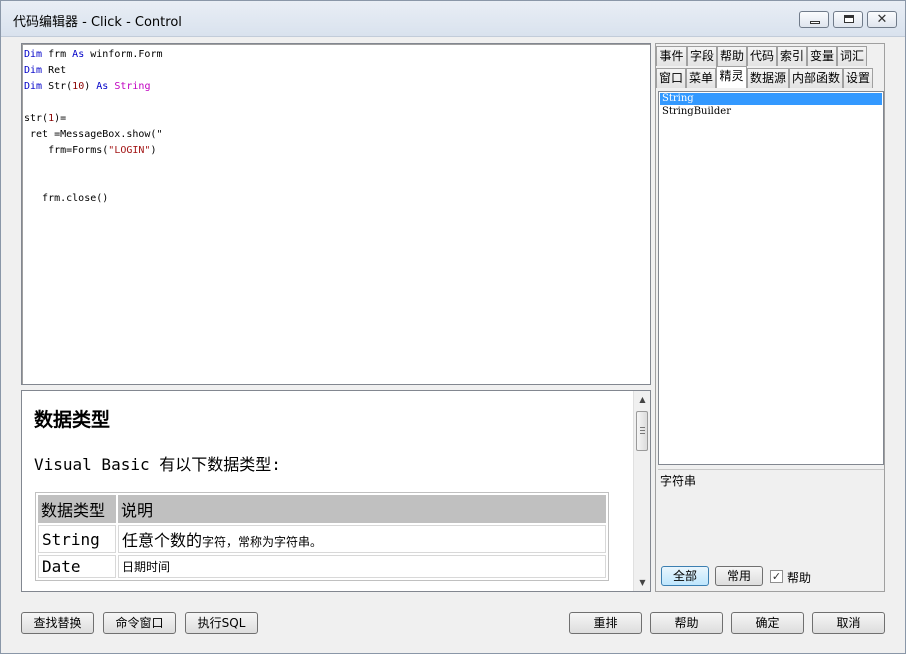 This screenshot has height=654, width=906. Describe the element at coordinates (671, 56) in the screenshot. I see `tab-events: 事件` at that location.